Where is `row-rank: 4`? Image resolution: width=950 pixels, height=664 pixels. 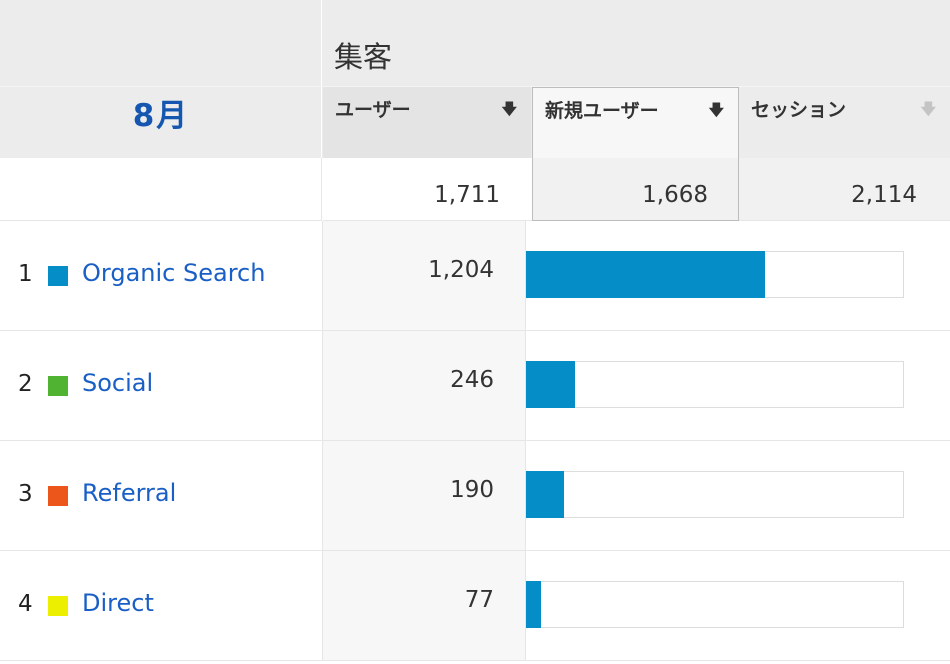
row-rank: 4 is located at coordinates (25, 604).